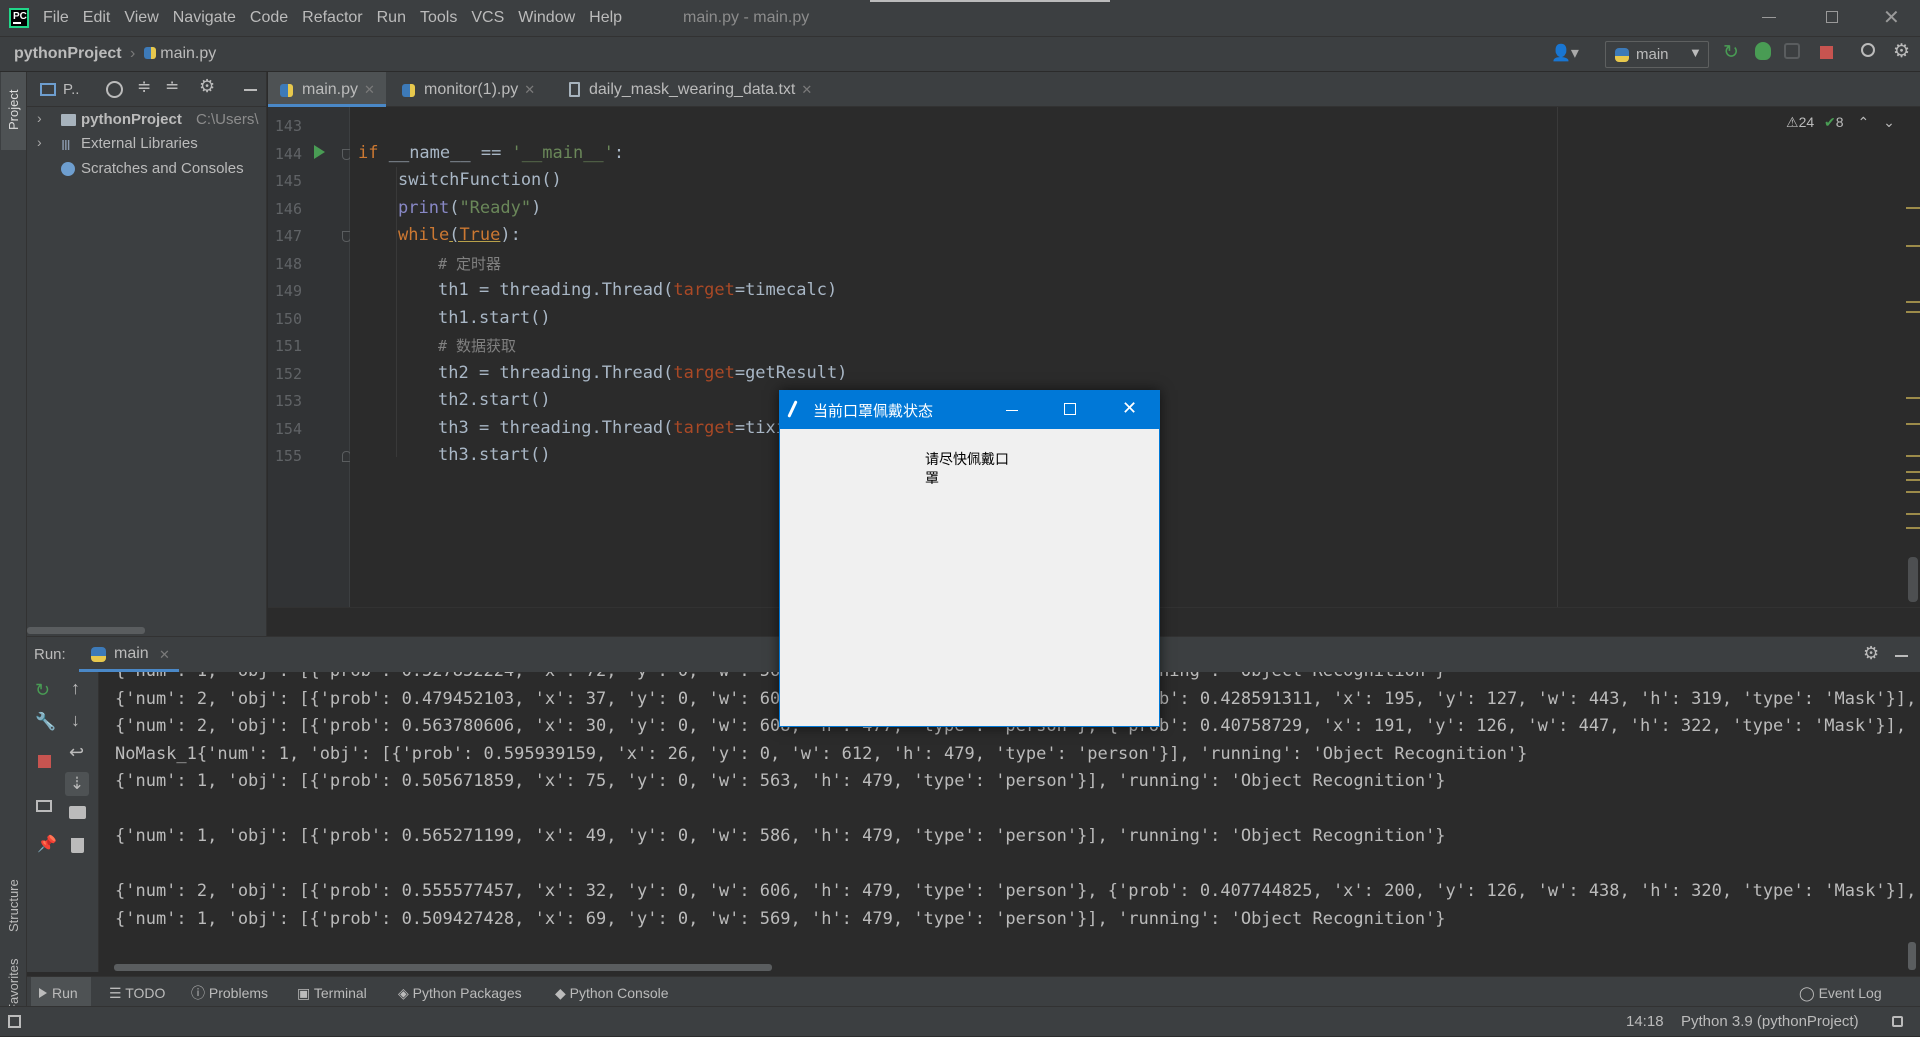 This screenshot has width=1920, height=1037. I want to click on gear-icon: ⚙, so click(1901, 51).